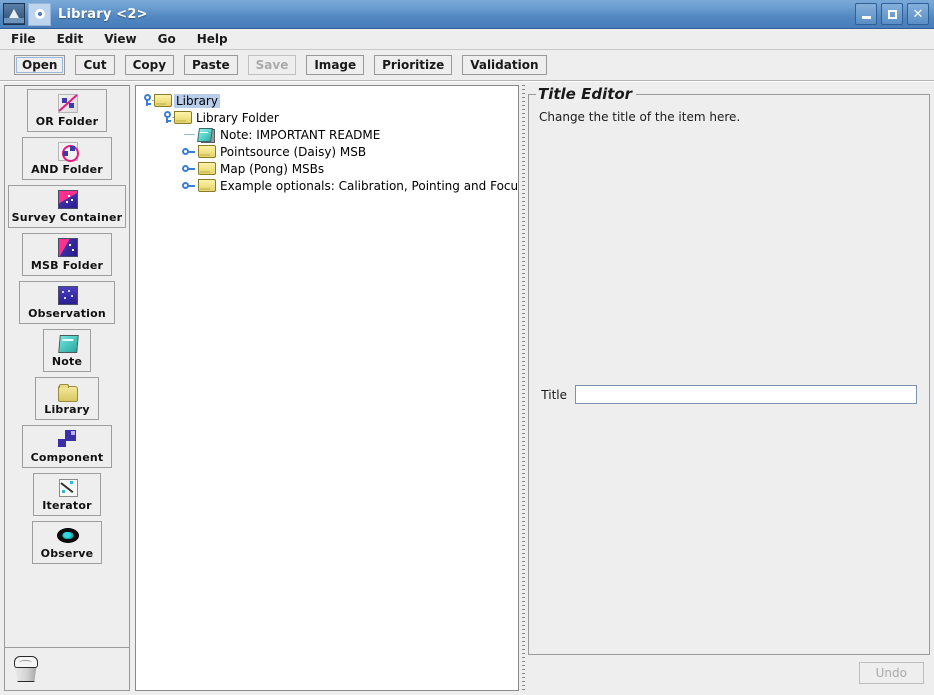 The height and width of the screenshot is (695, 934). I want to click on tree-node-label: Note: IMPORTANT README, so click(300, 135).